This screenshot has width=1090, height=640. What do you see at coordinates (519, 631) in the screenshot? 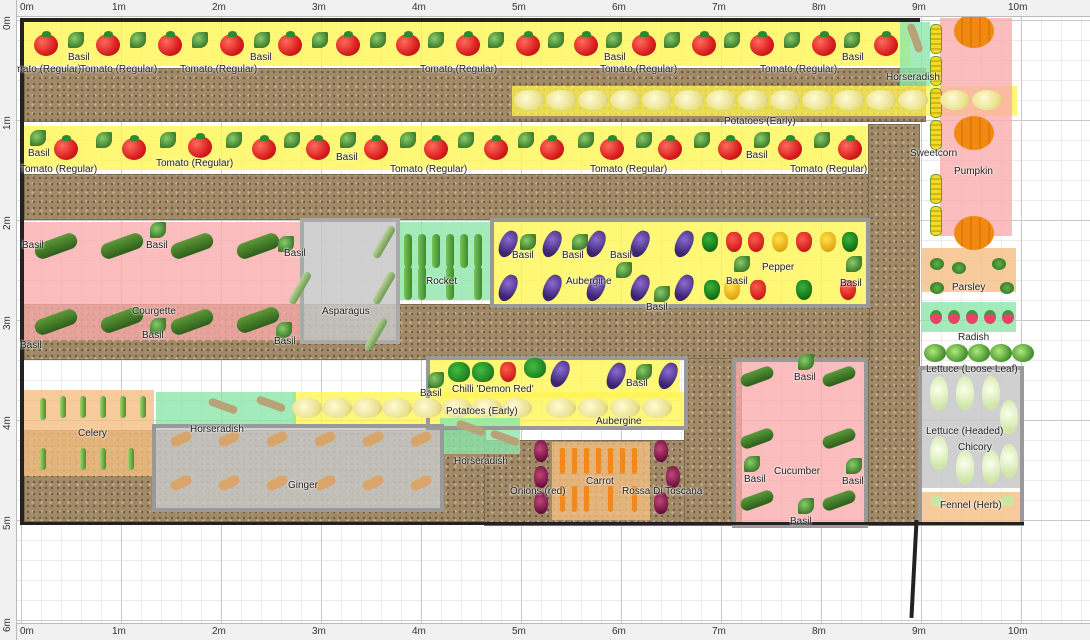
I see `ruler-bottom-label: 5m` at bounding box center [519, 631].